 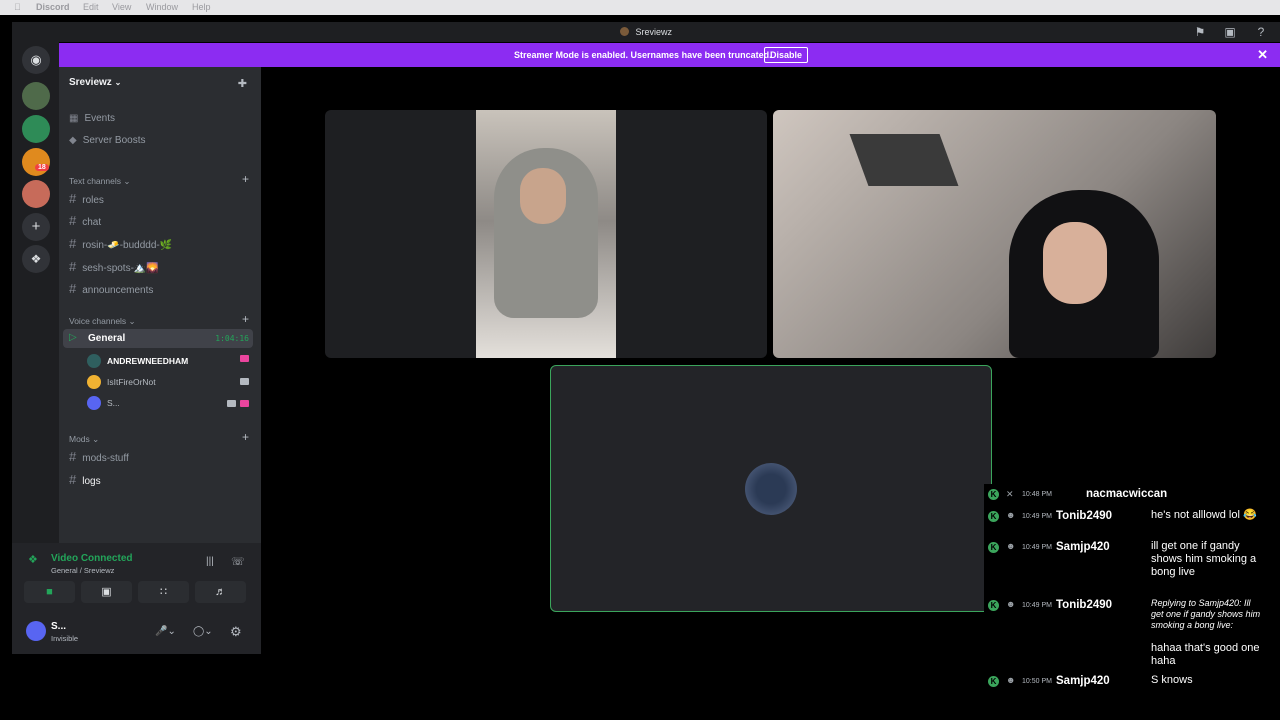 What do you see at coordinates (114, 267) in the screenshot?
I see `channel-sesh-spots: # sesh-spots-🏔️🌄` at bounding box center [114, 267].